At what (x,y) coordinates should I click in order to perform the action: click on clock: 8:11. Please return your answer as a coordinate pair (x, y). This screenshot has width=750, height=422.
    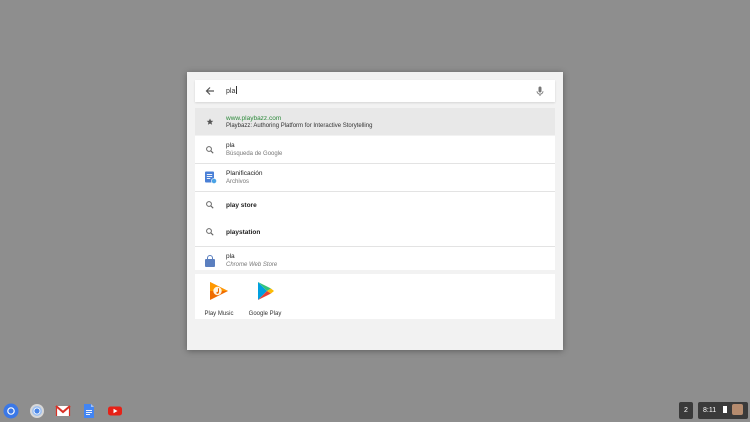
    Looking at the image, I should click on (710, 410).